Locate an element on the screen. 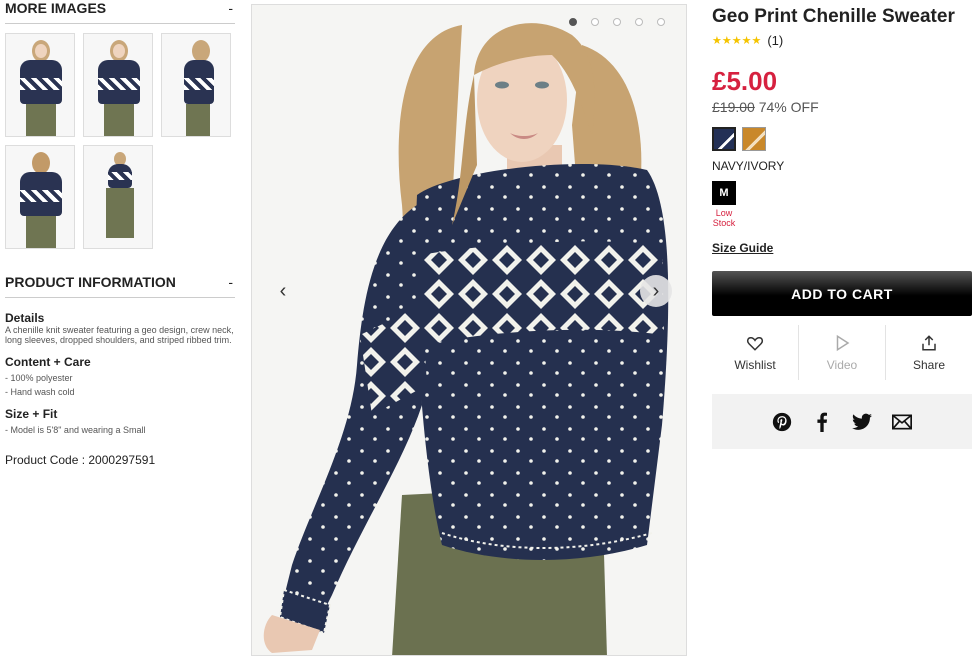  social-share-bar is located at coordinates (842, 421).